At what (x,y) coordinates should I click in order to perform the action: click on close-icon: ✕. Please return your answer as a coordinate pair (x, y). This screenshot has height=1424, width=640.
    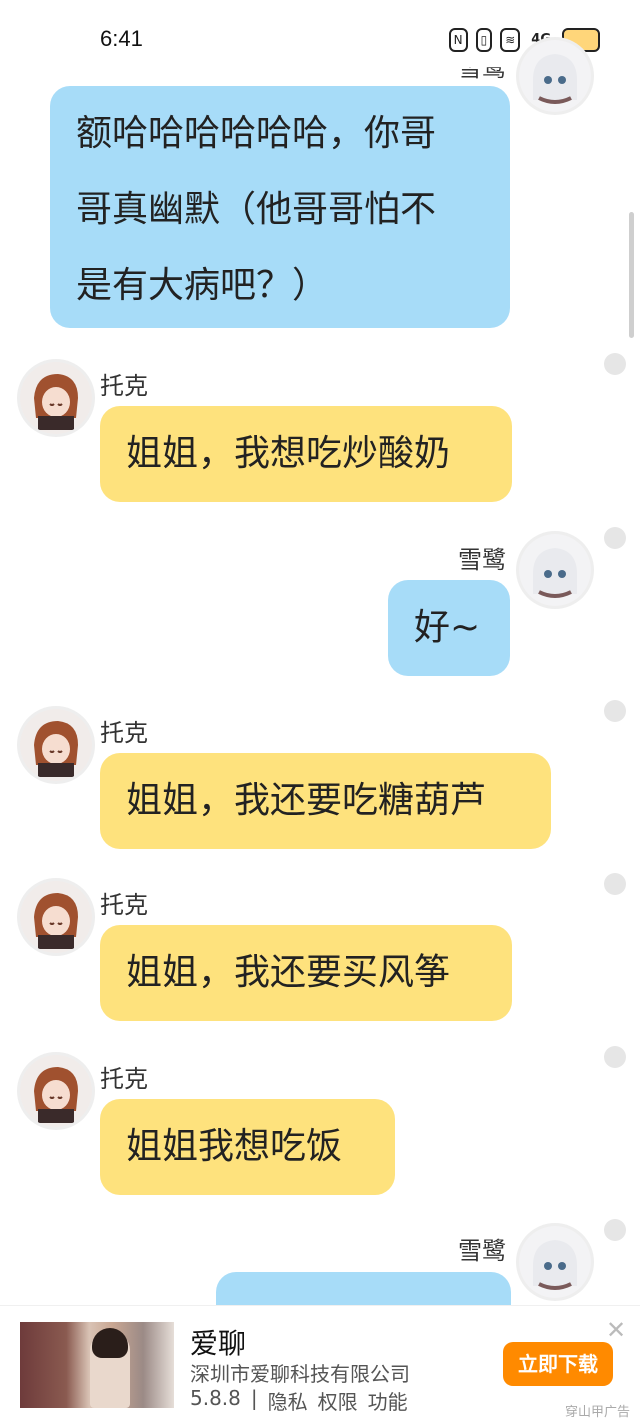
    Looking at the image, I should click on (616, 1330).